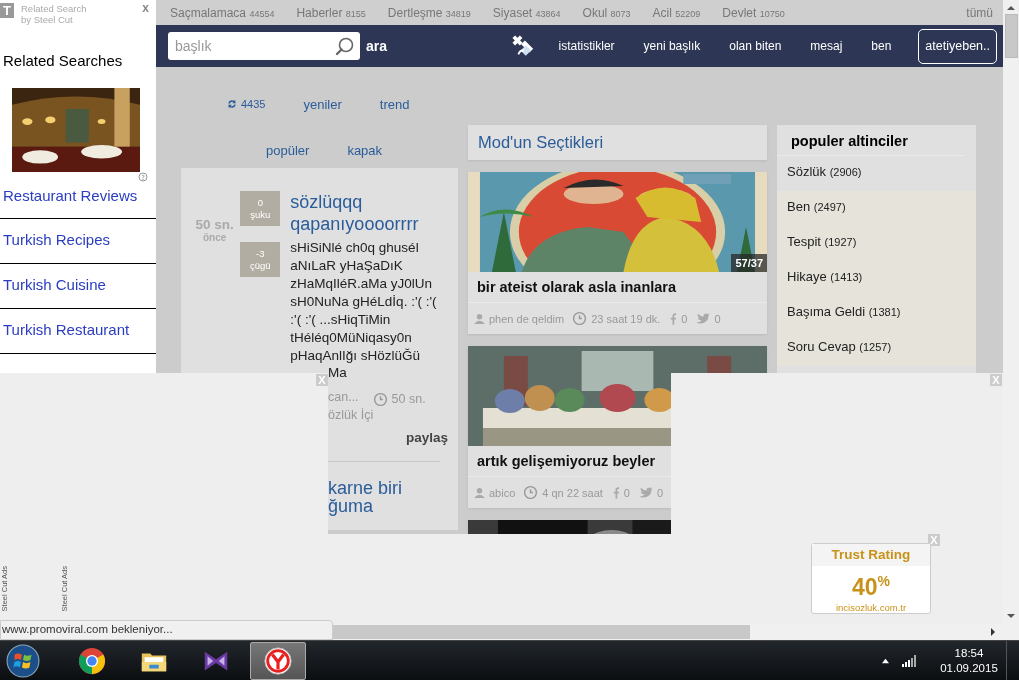 Image resolution: width=1019 pixels, height=680 pixels. Describe the element at coordinates (264, 46) in the screenshot. I see `search-field: başlık` at that location.